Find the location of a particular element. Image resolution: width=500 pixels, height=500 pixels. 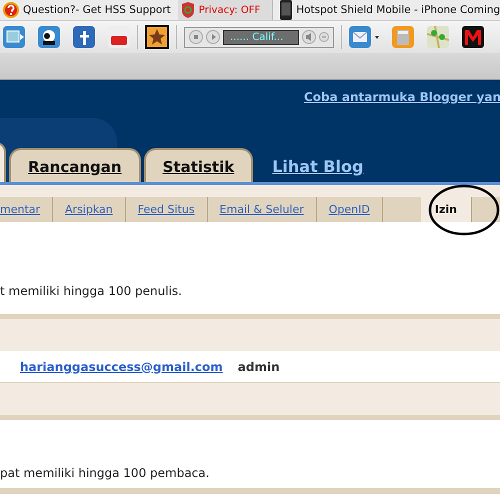

author-email-link: harianggasuccess@gmail.com is located at coordinates (121, 367).